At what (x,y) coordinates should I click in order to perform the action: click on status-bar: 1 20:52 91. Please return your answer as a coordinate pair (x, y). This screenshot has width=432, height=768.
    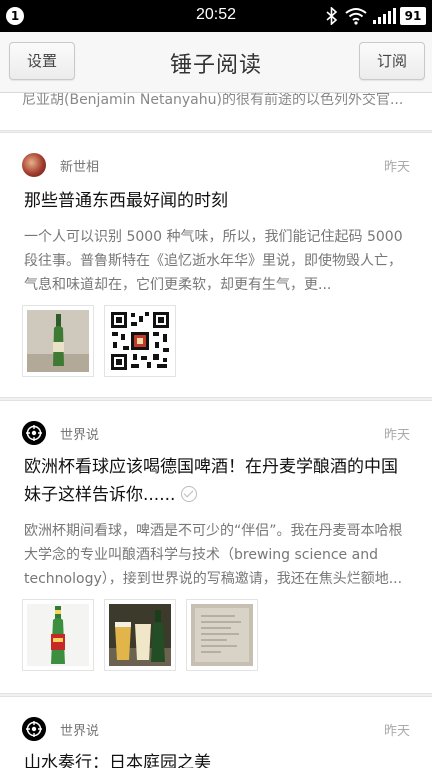
    Looking at the image, I should click on (216, 16).